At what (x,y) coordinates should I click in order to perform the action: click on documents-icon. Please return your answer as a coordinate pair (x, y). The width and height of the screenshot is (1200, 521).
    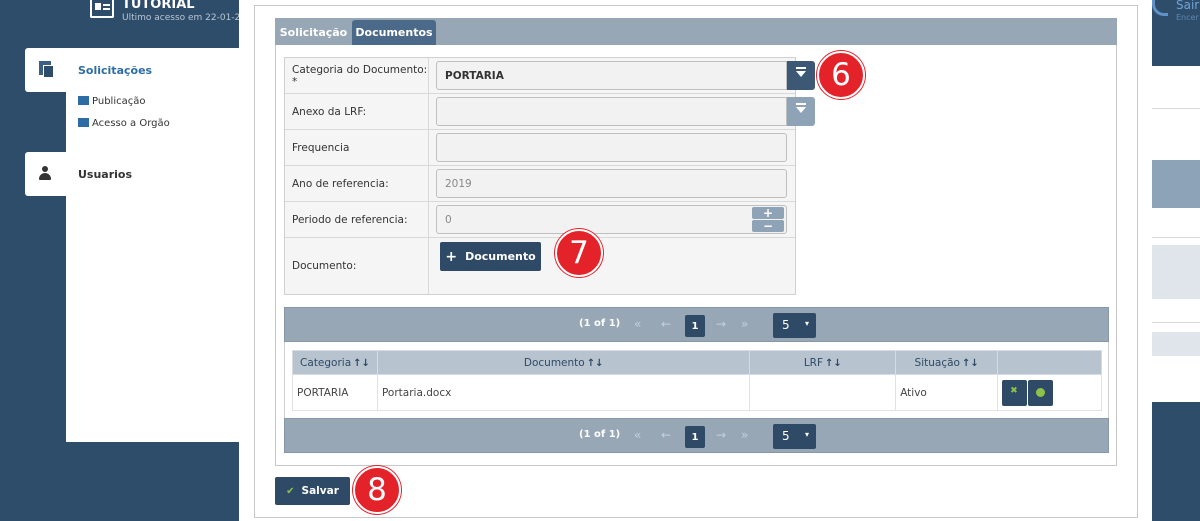
    Looking at the image, I should click on (46, 69).